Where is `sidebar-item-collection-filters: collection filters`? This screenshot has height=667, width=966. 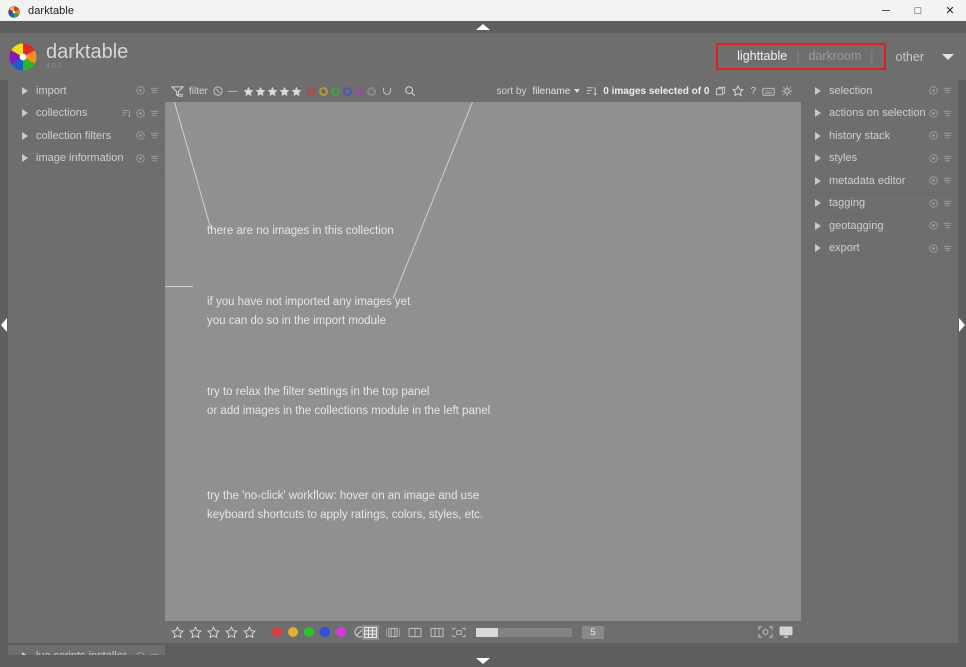 sidebar-item-collection-filters: collection filters is located at coordinates (86, 136).